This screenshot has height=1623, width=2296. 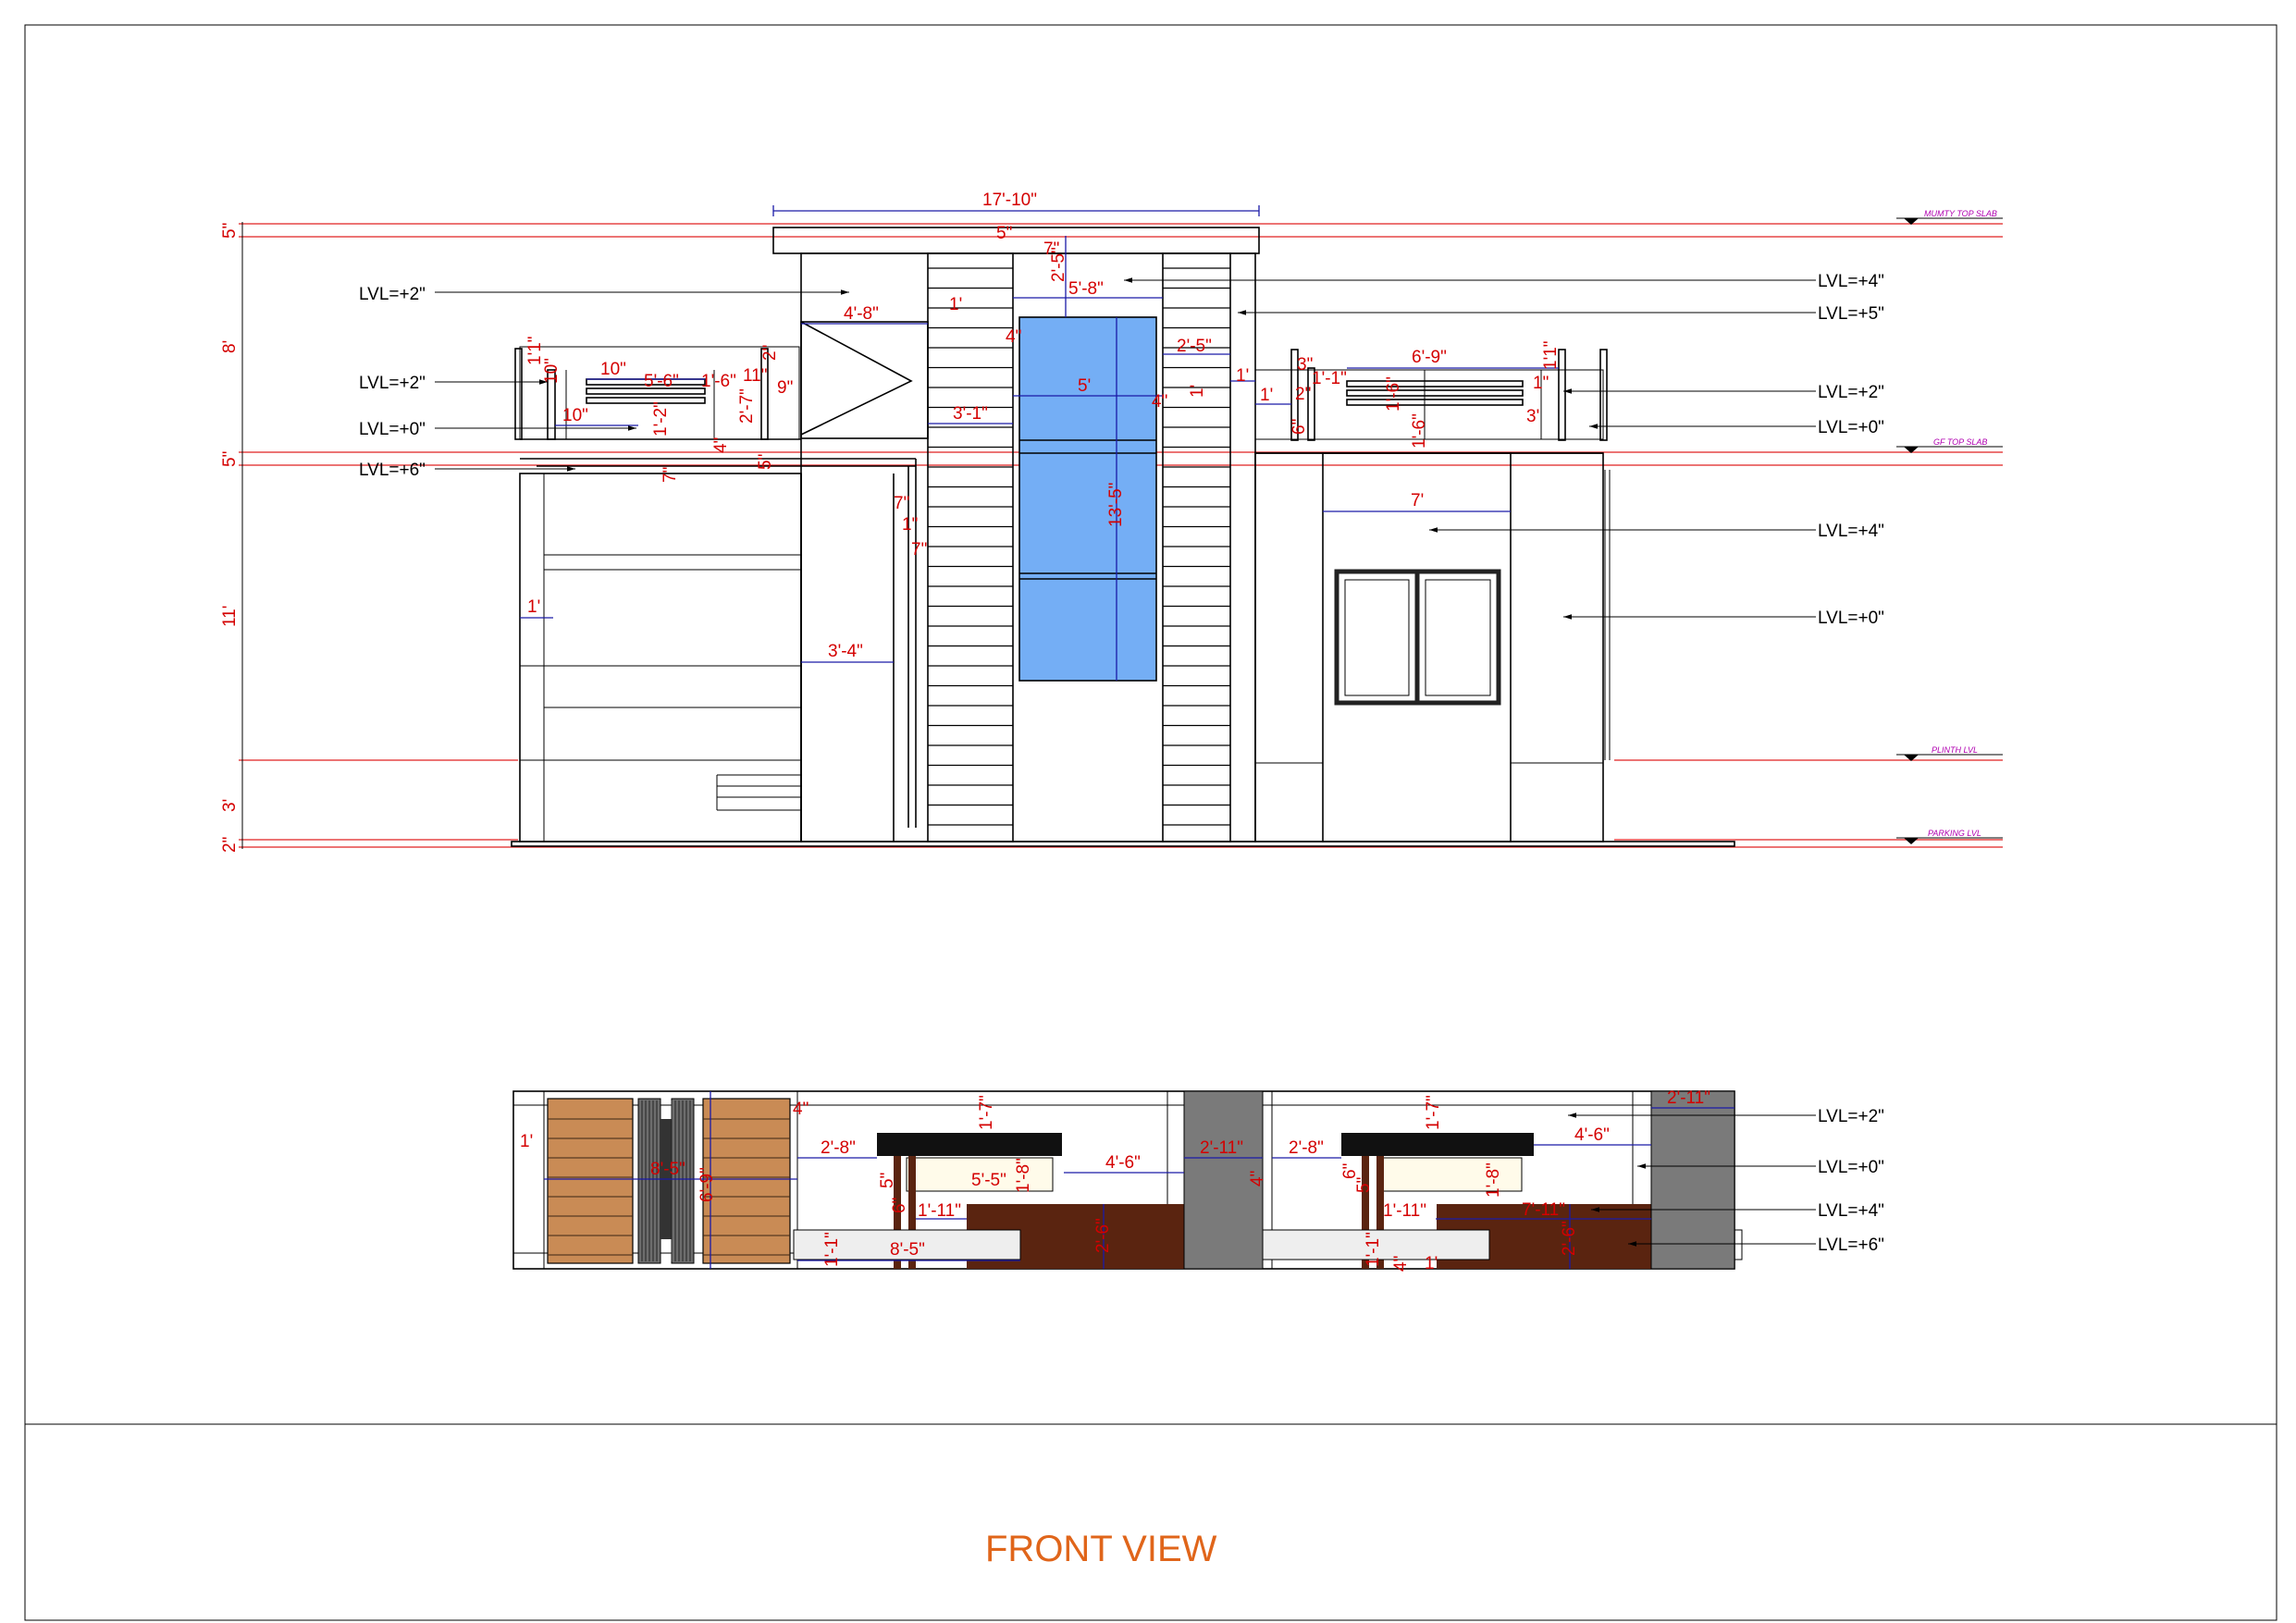 I want to click on plan-dim-7-11: 7'-11", so click(x=1543, y=1210).